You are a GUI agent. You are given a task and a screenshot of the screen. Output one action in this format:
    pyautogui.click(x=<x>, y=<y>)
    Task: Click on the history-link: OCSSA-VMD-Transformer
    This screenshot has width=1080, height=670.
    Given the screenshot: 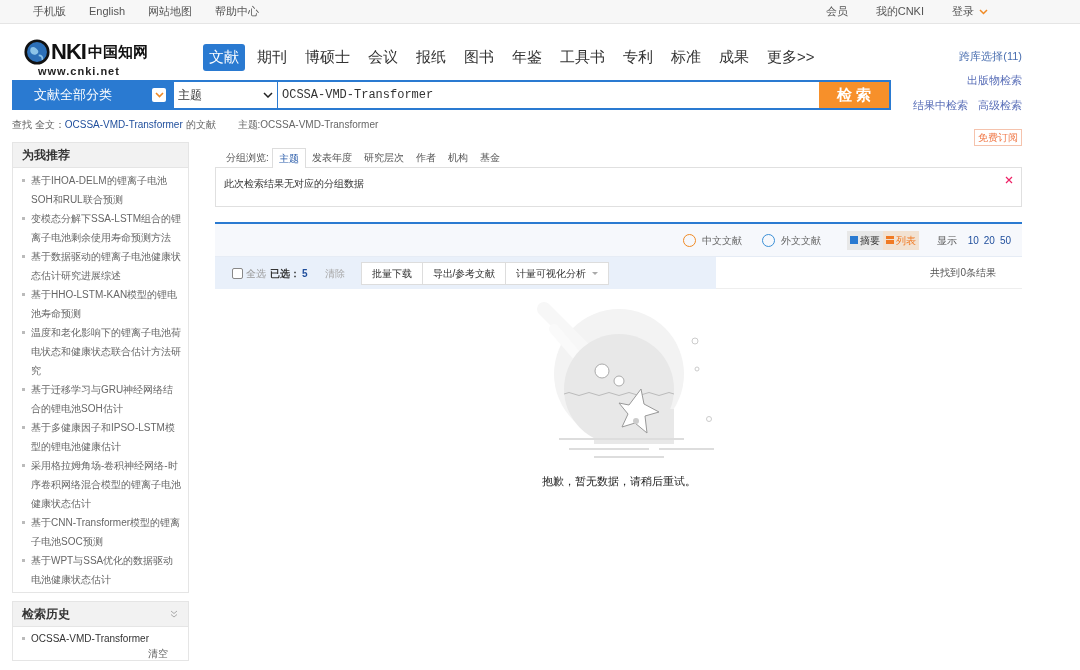 What is the action you would take?
    pyautogui.click(x=90, y=638)
    